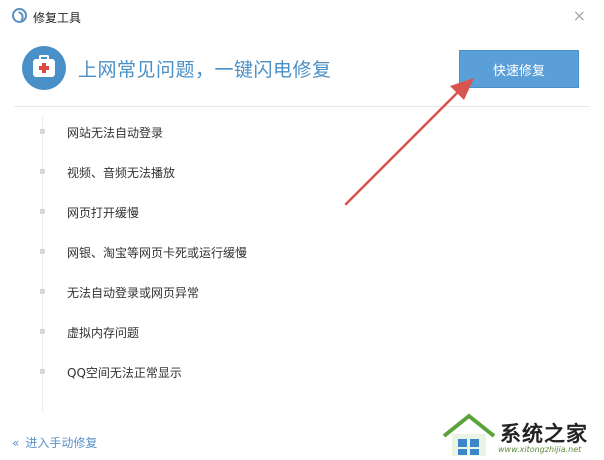 The image size is (604, 460). I want to click on issue-label: 视频、音频无法播放, so click(121, 173).